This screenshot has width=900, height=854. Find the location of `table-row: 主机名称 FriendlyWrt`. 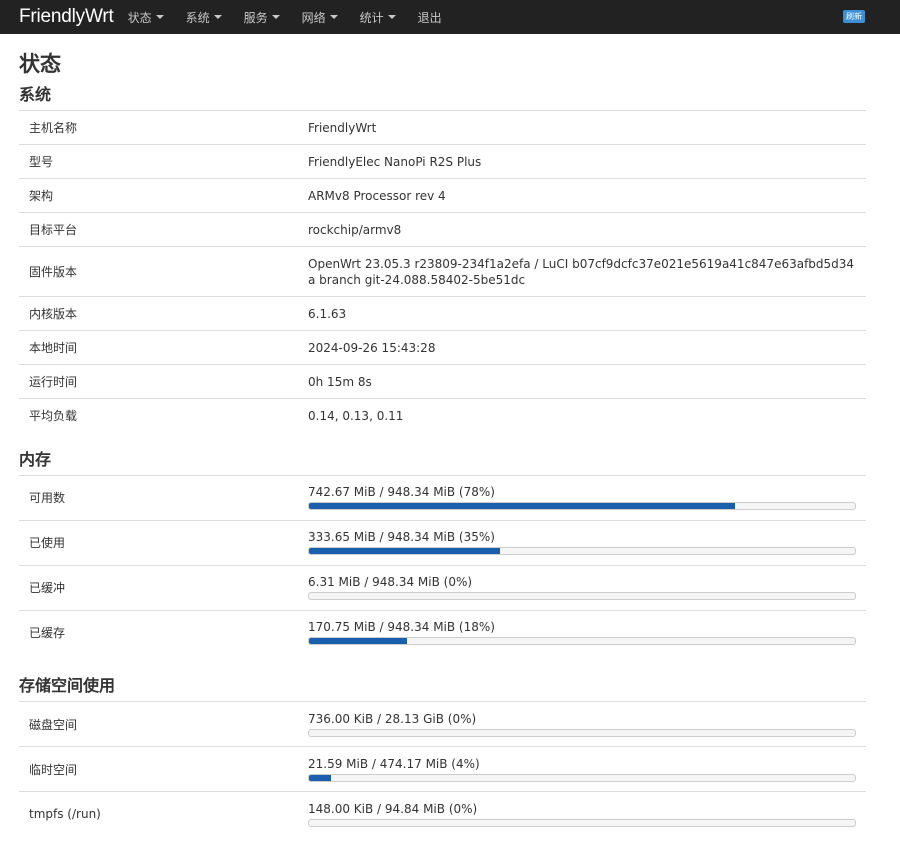

table-row: 主机名称 FriendlyWrt is located at coordinates (442, 127).